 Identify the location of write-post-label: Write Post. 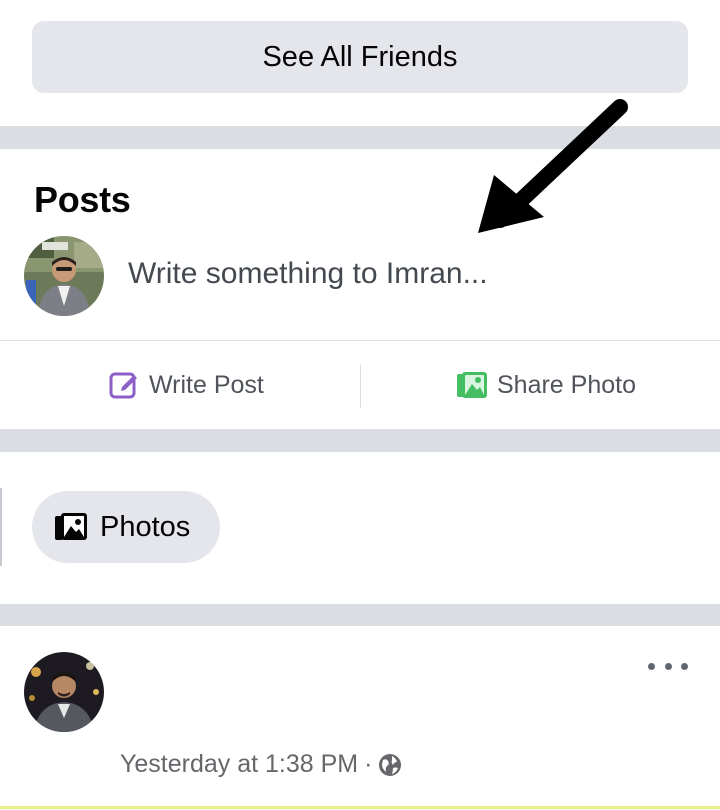
(206, 384).